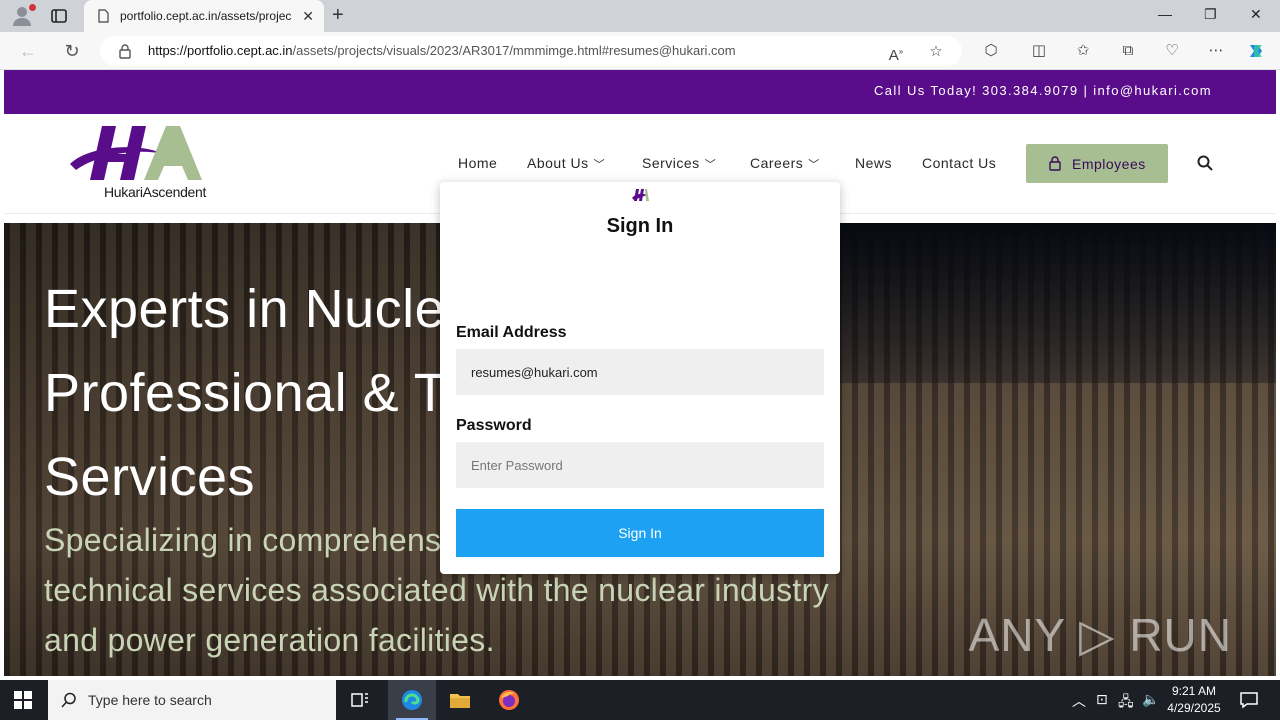 The height and width of the screenshot is (720, 1280). Describe the element at coordinates (511, 332) in the screenshot. I see `email-label: Email Address` at that location.